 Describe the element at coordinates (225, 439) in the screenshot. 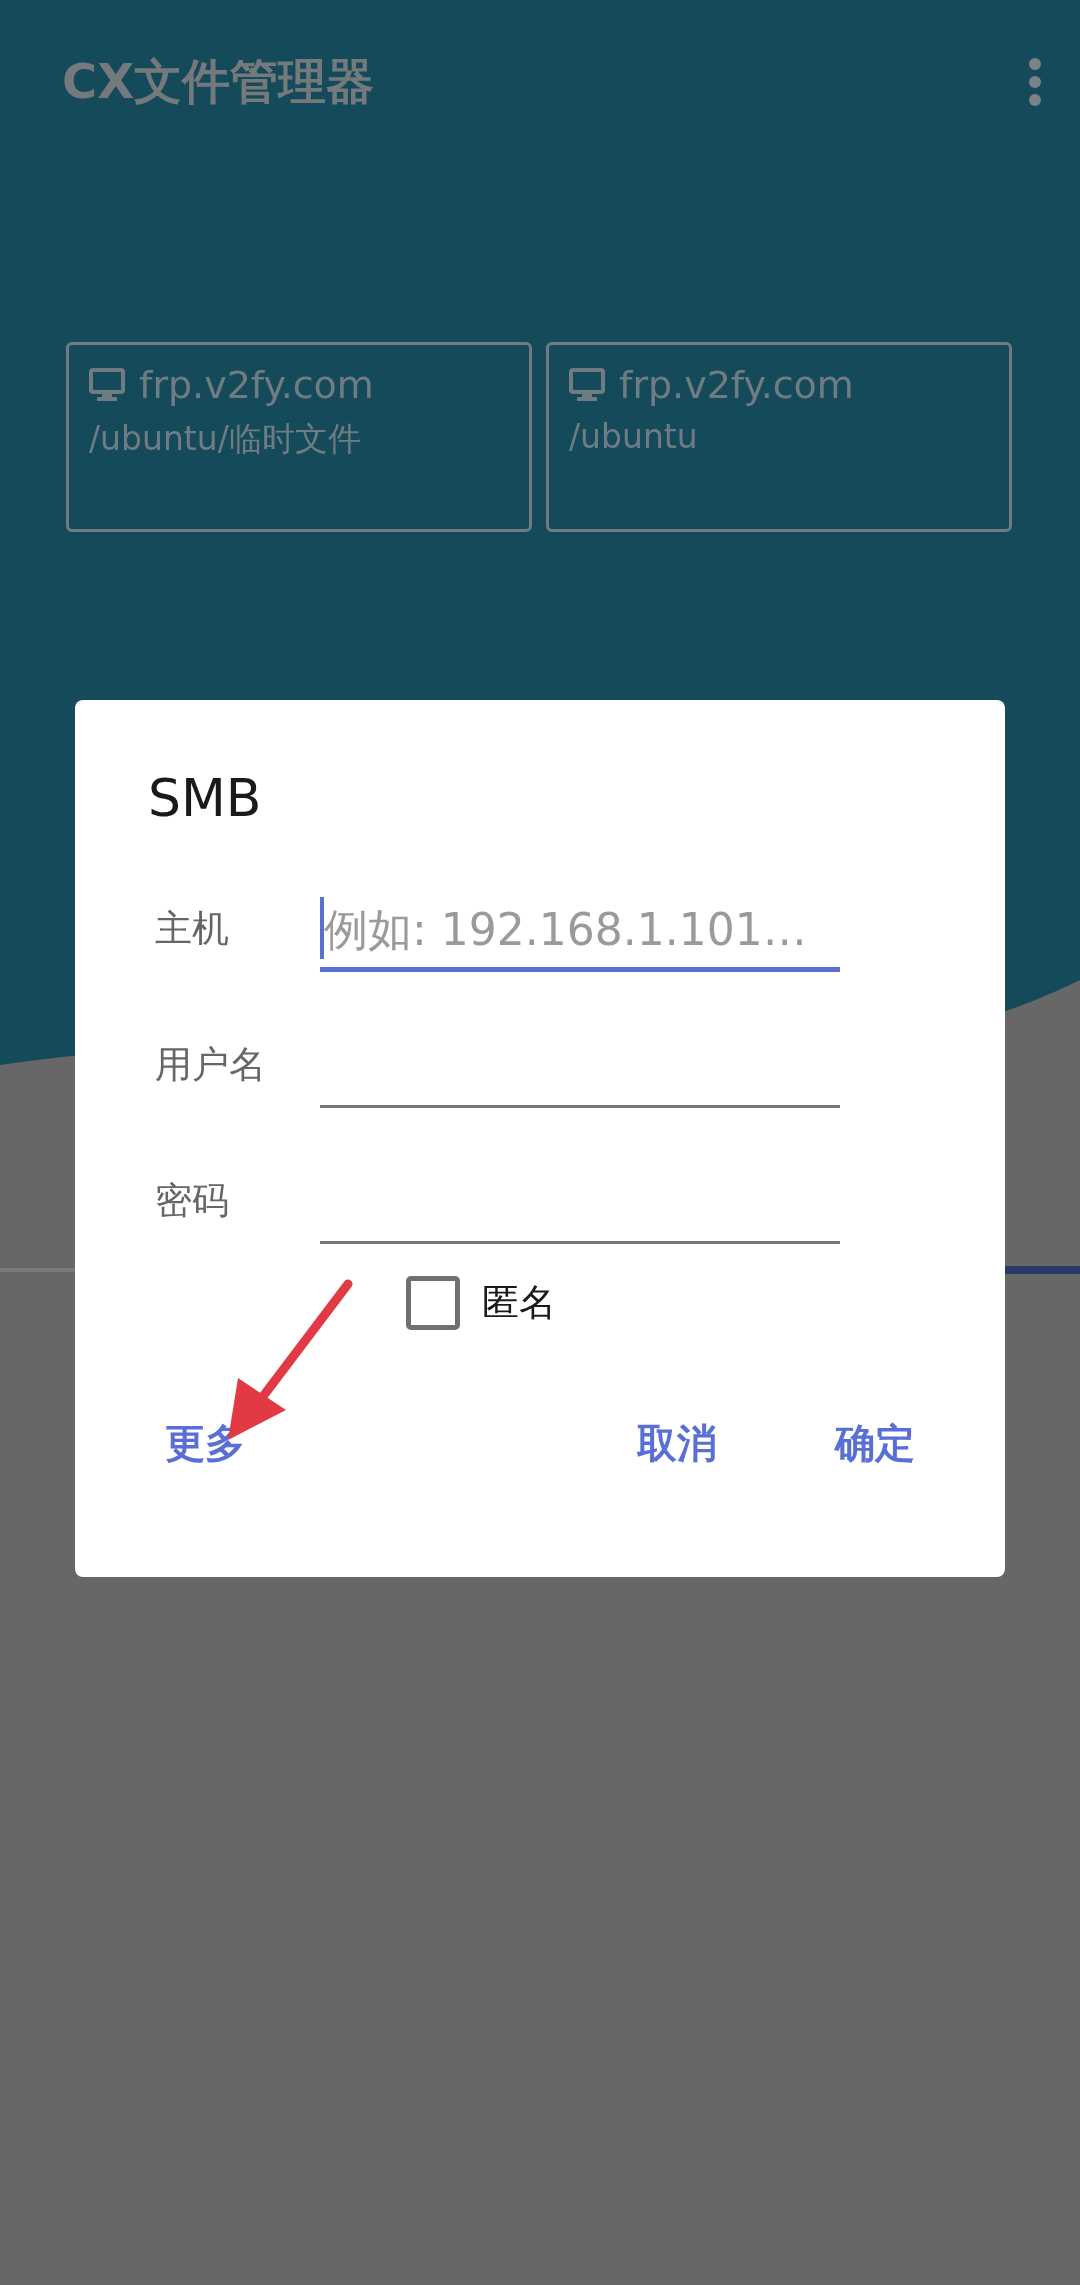

I see `location-path: /ubuntu/临时文件` at that location.